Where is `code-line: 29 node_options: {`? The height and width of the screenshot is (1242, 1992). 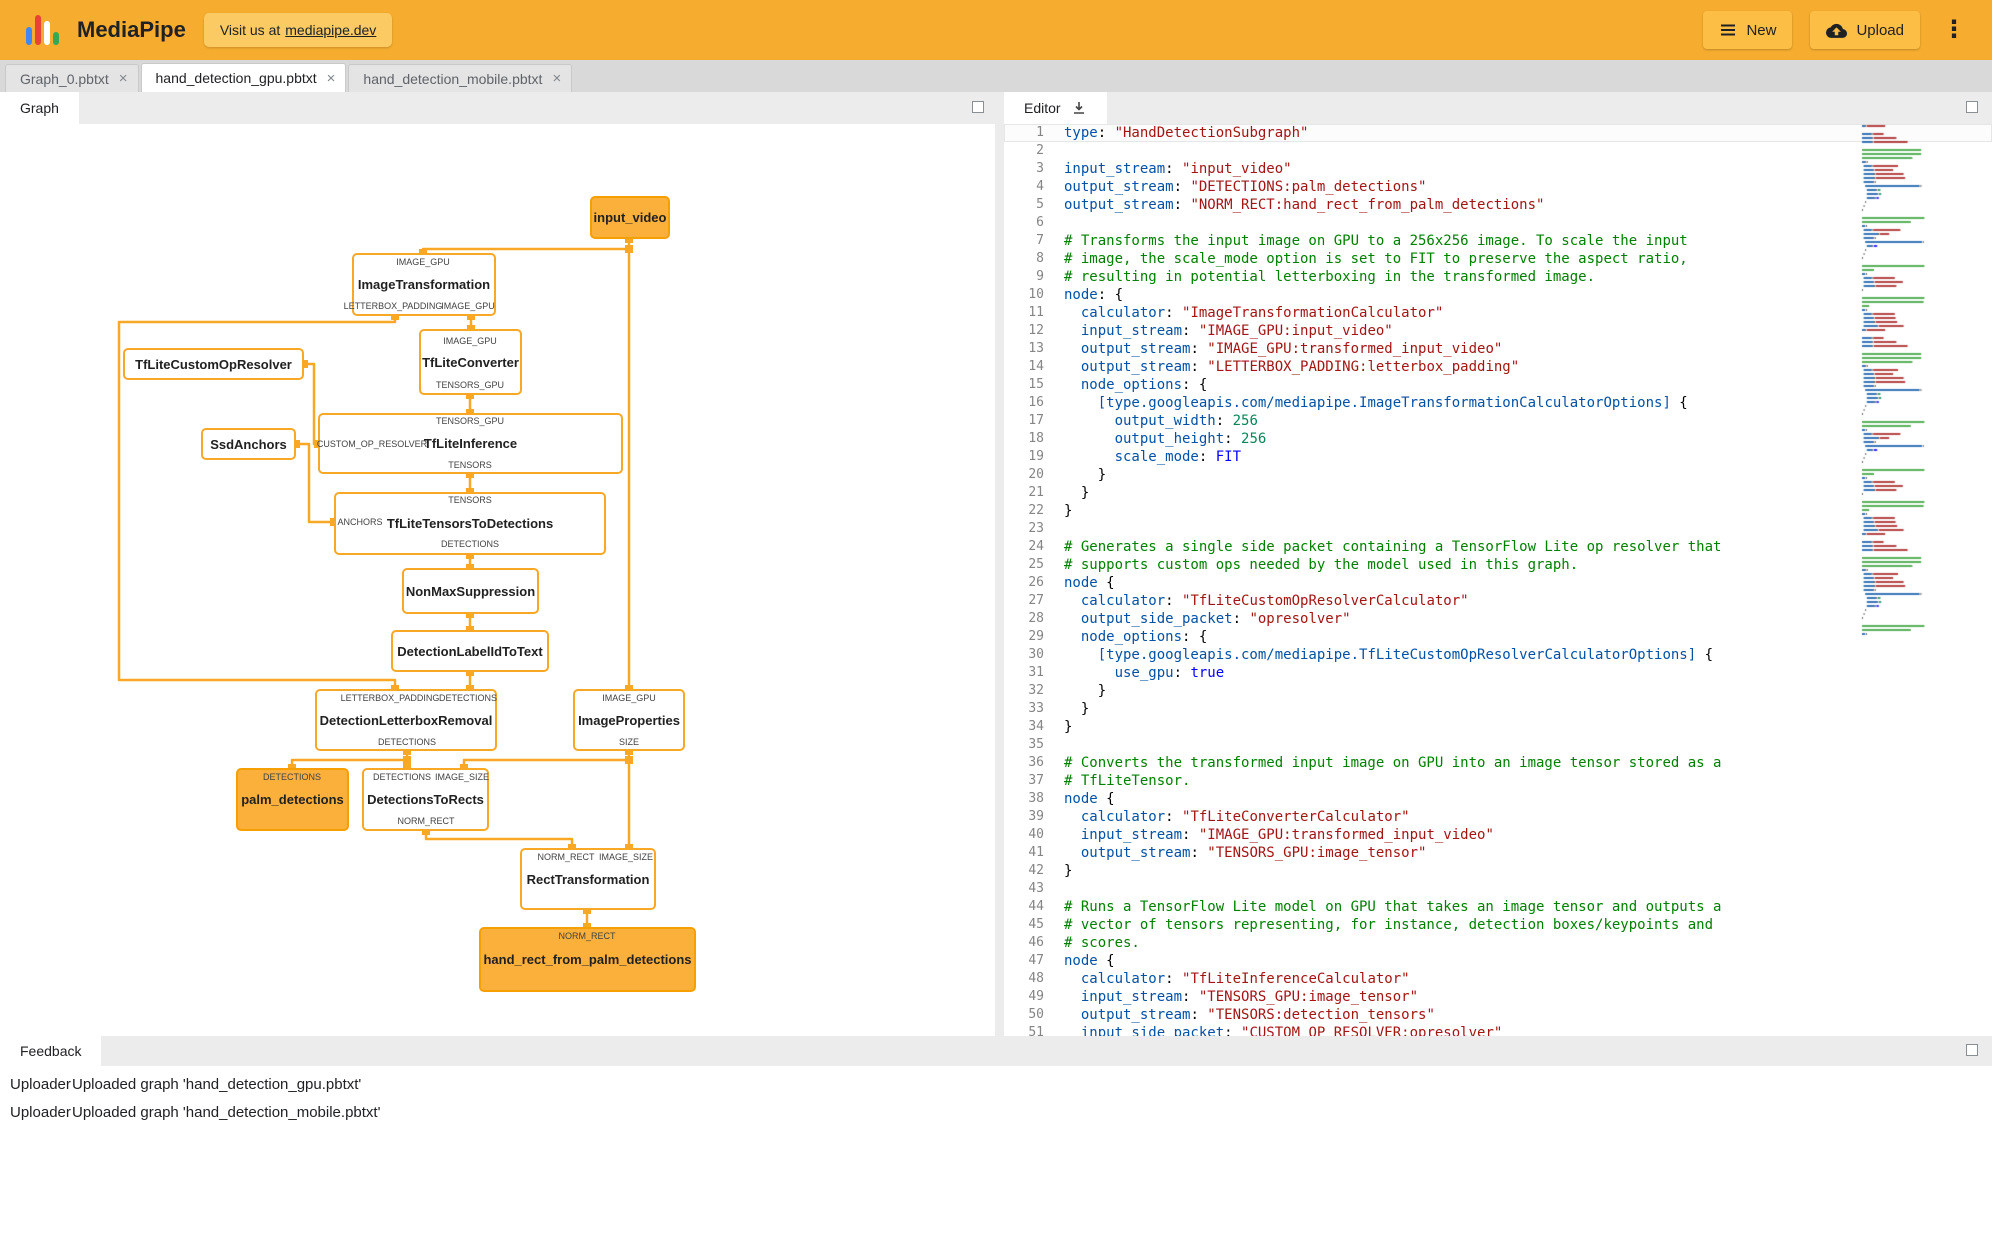
code-line: 29 node_options: { is located at coordinates (1498, 637).